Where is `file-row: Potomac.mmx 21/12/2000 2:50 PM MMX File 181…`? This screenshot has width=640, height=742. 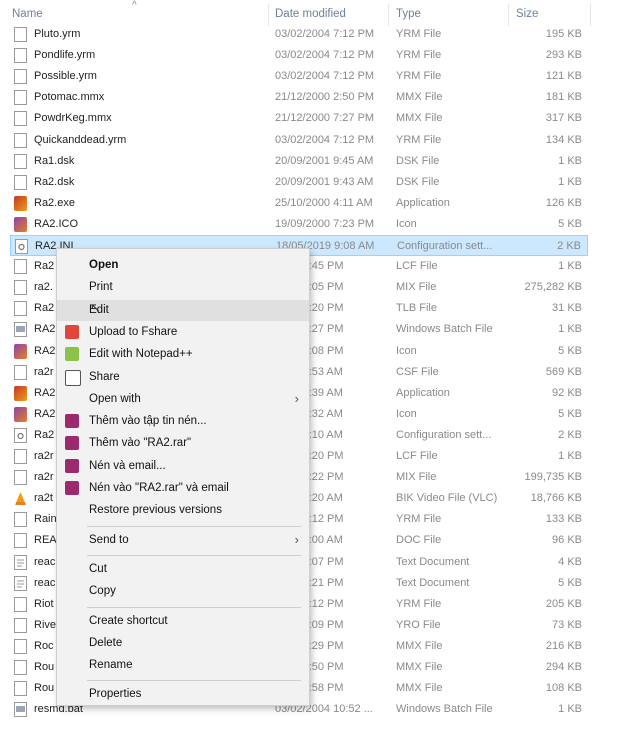
file-row: Potomac.mmx 21/12/2000 2:50 PM MMX File 181… is located at coordinates (299, 97).